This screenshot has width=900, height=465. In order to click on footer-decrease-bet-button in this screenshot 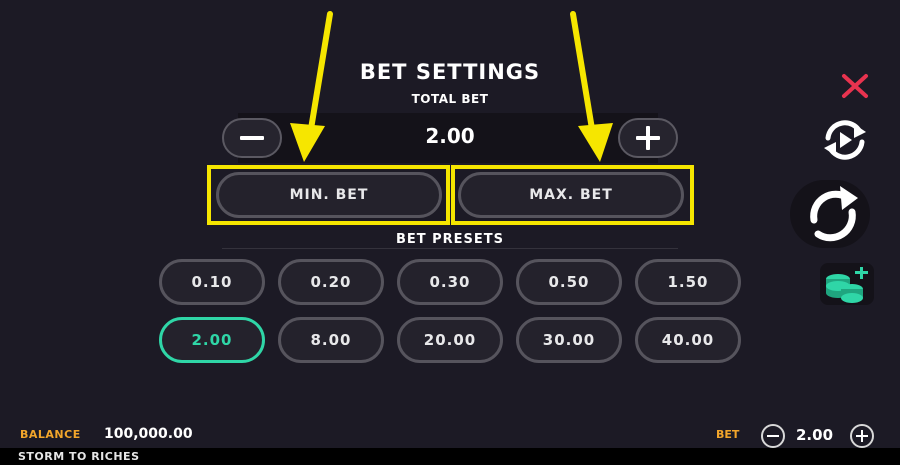, I will do `click(773, 436)`.